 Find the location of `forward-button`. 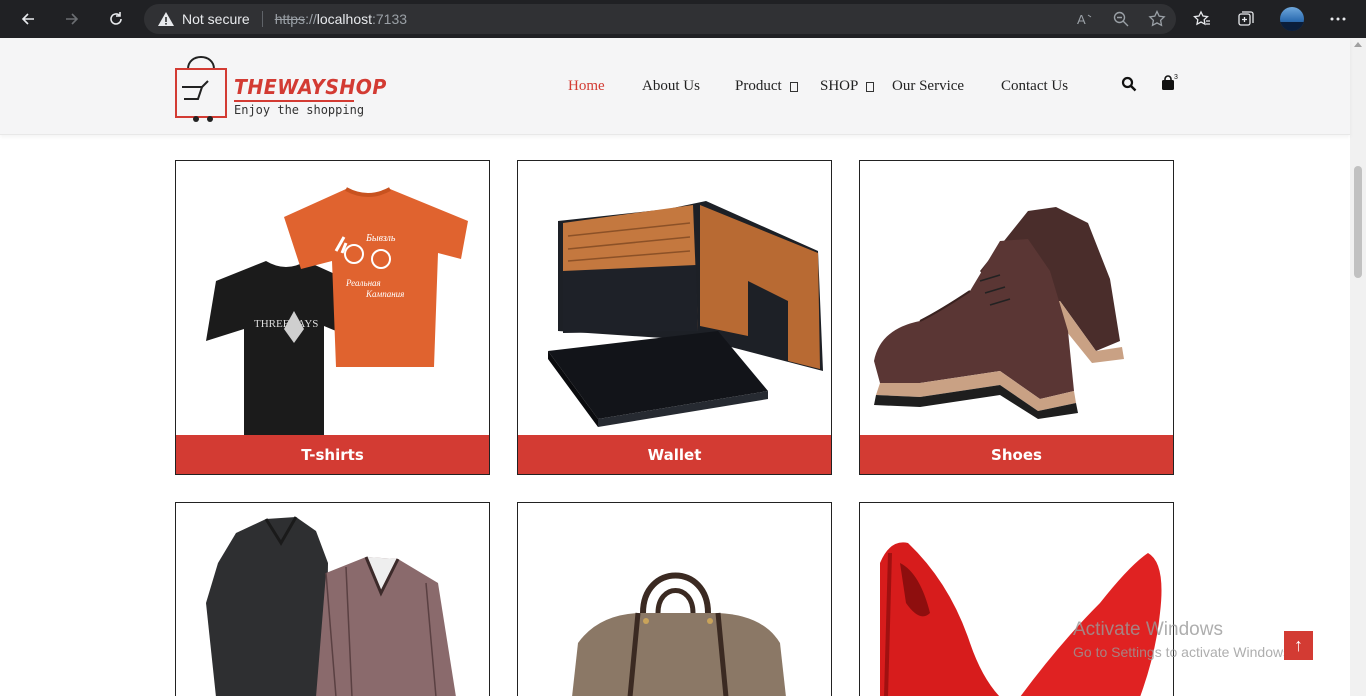

forward-button is located at coordinates (72, 19).